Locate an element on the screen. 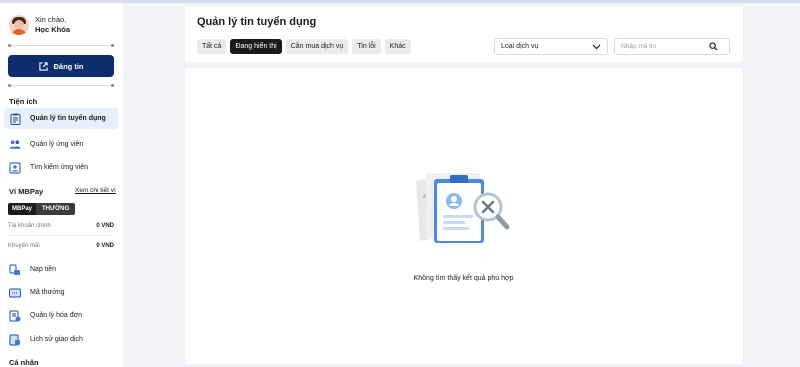 The image size is (800, 367). balance-row-promo: Khuyến mãi 0 VND is located at coordinates (61, 246).